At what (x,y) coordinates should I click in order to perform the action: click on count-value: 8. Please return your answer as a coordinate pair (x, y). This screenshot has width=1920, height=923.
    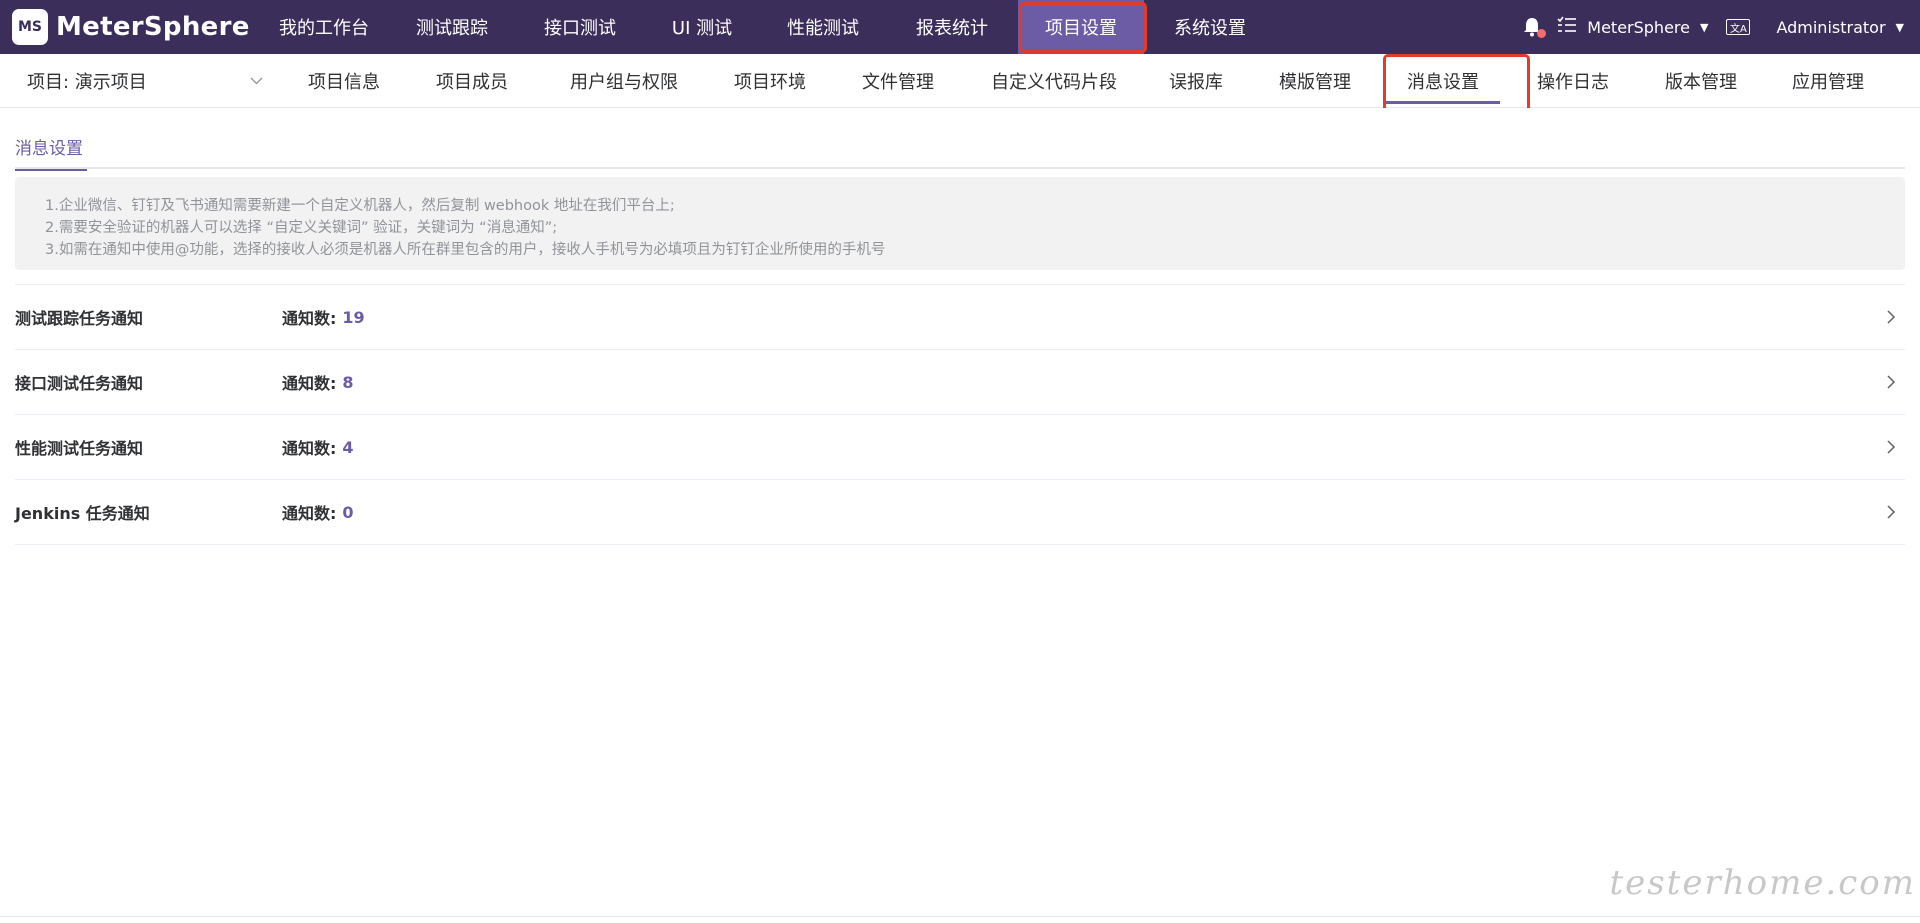
    Looking at the image, I should click on (348, 382).